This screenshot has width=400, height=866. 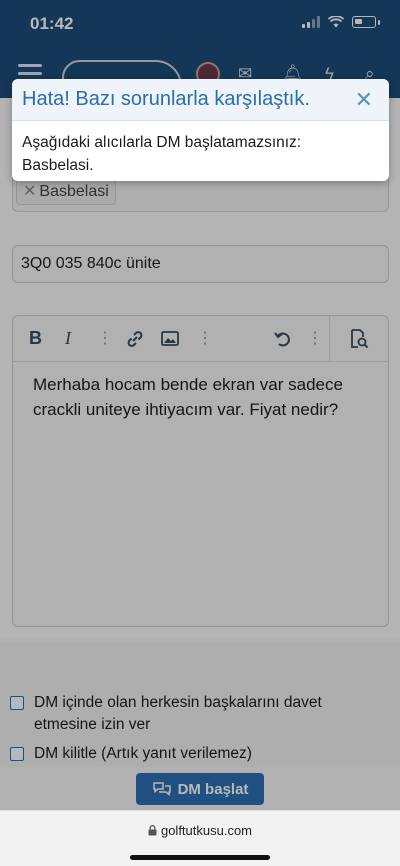 What do you see at coordinates (364, 100) in the screenshot?
I see `close-icon: ✕` at bounding box center [364, 100].